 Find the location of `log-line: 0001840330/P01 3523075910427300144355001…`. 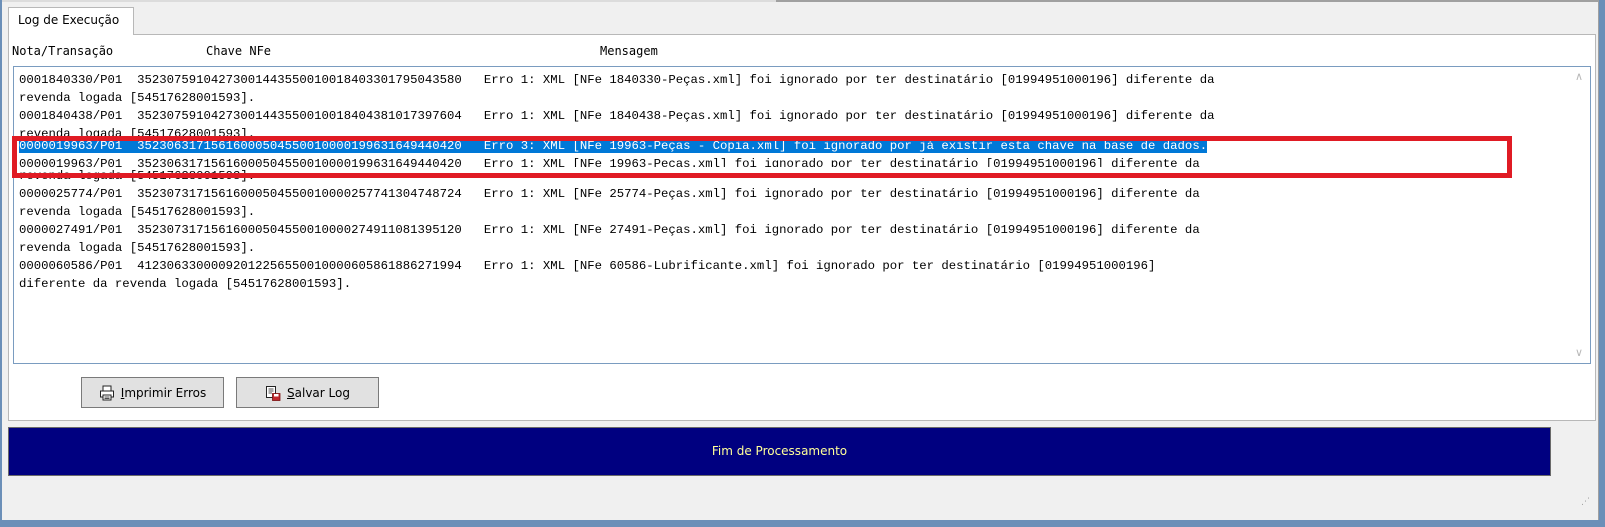

log-line: 0001840330/P01 3523075910427300144355001… is located at coordinates (789, 80).